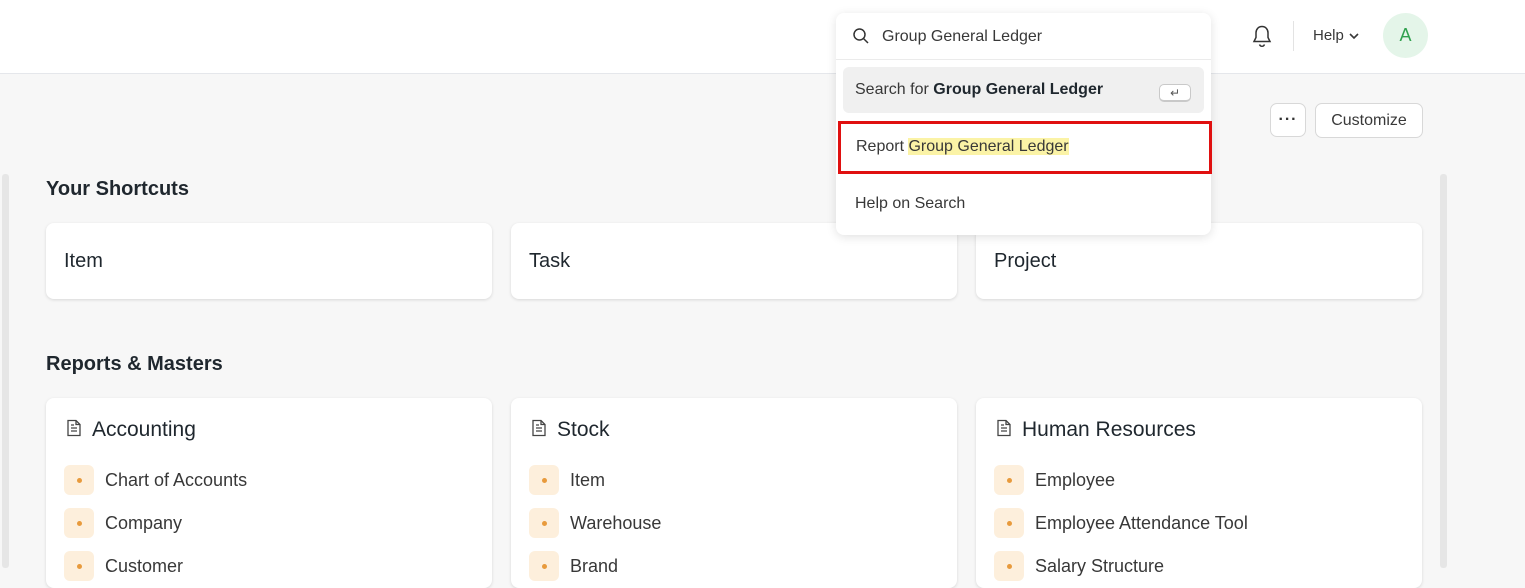 Image resolution: width=1525 pixels, height=588 pixels. What do you see at coordinates (1175, 93) in the screenshot?
I see `enter-key-icon: ↵` at bounding box center [1175, 93].